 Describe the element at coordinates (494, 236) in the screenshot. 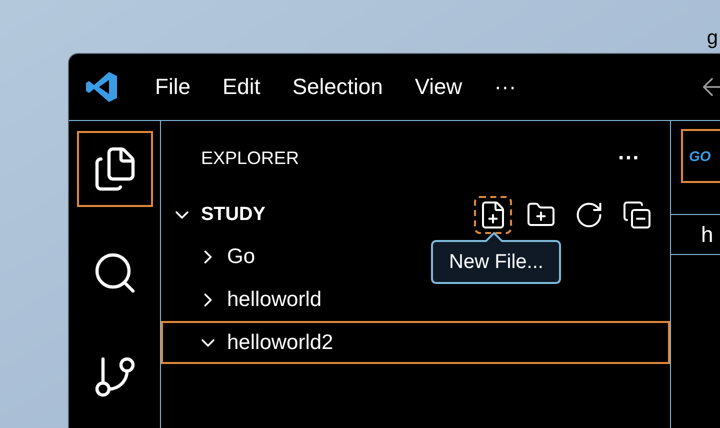

I see `tooltip-pointer` at that location.